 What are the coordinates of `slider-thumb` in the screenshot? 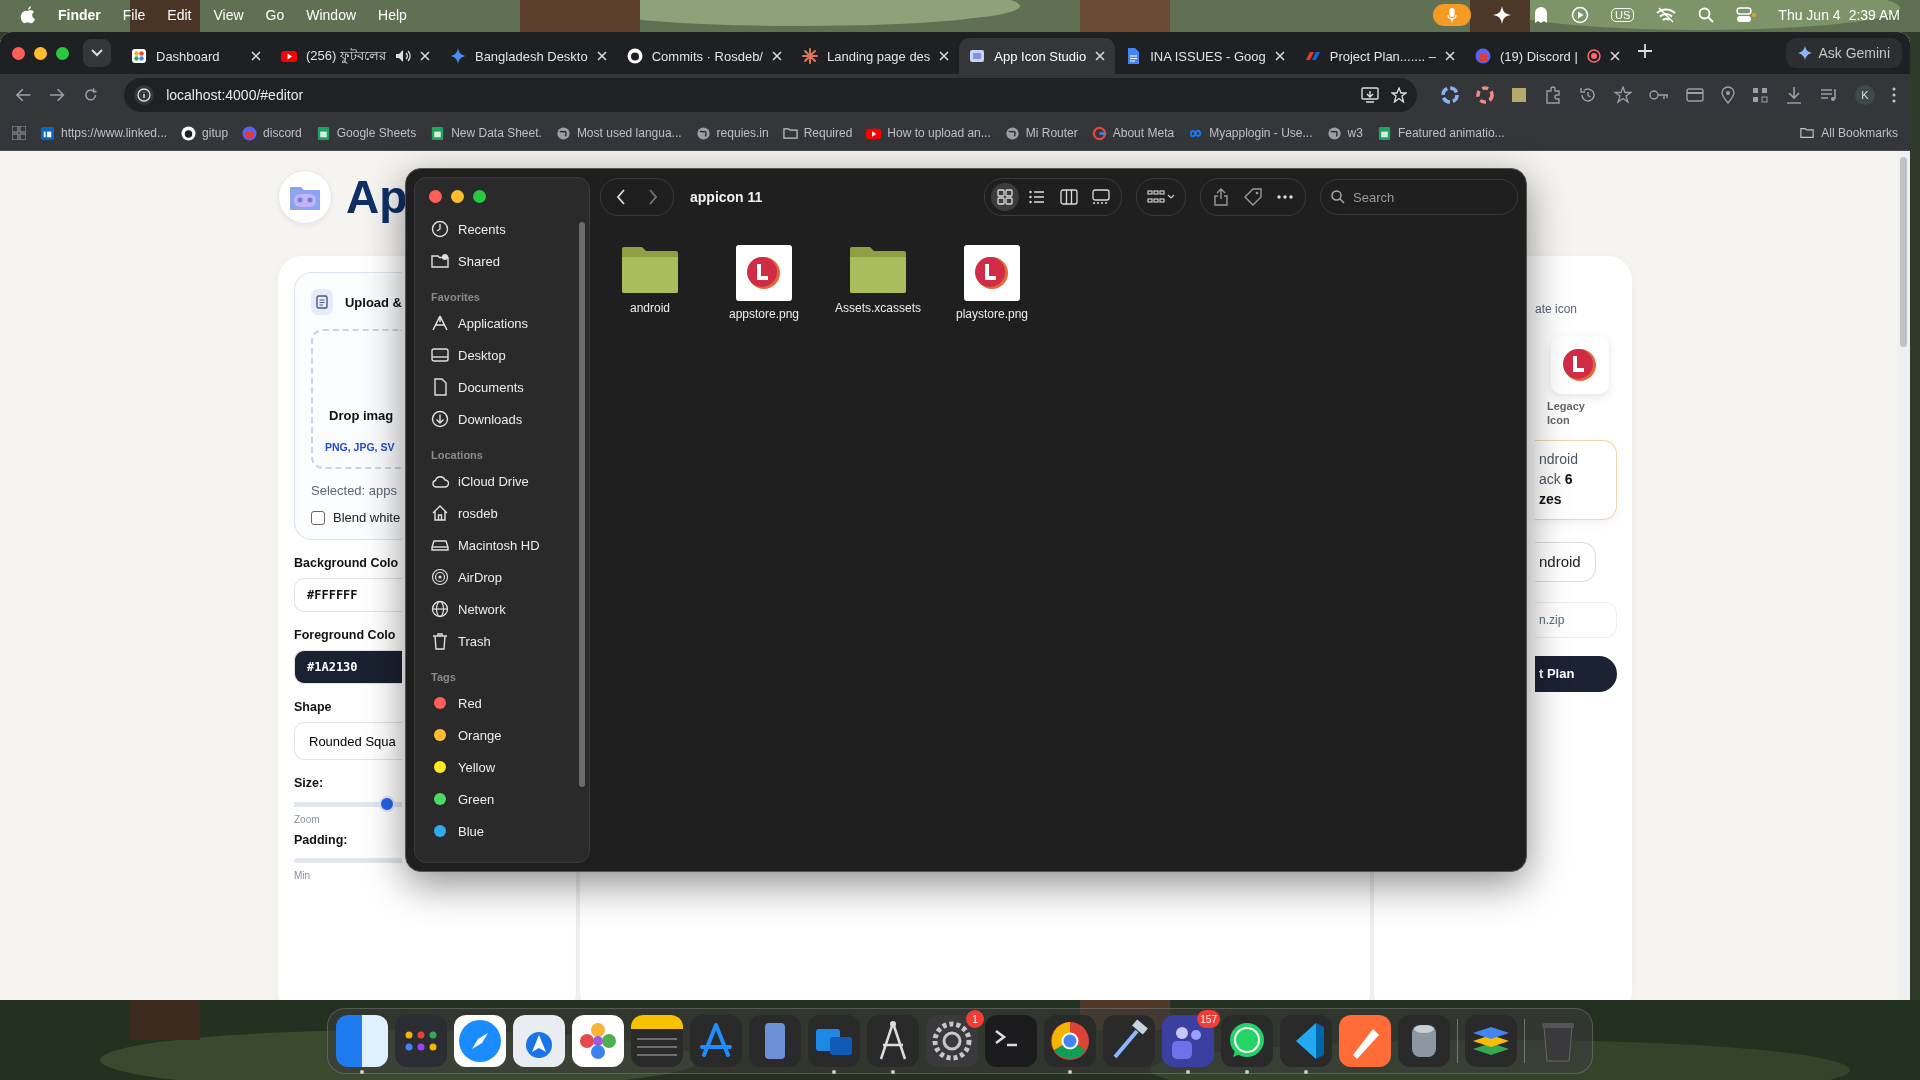 It's located at (386, 804).